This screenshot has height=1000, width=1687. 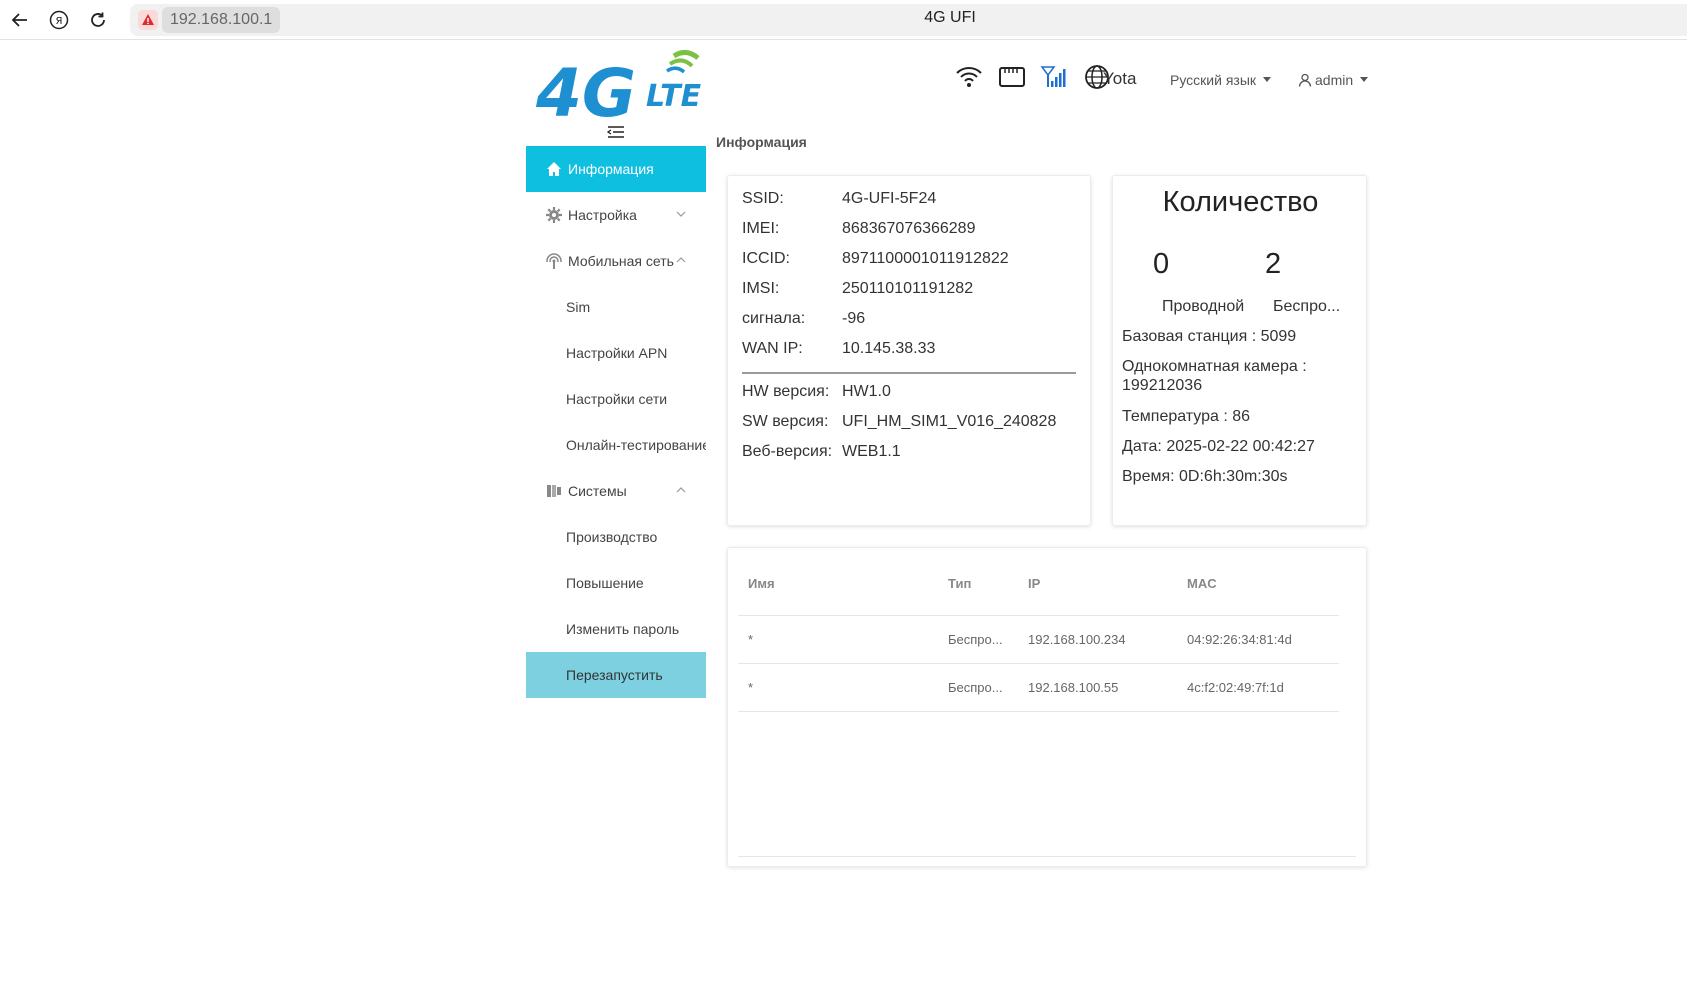 What do you see at coordinates (761, 228) in the screenshot?
I see `info-key: IMEI:` at bounding box center [761, 228].